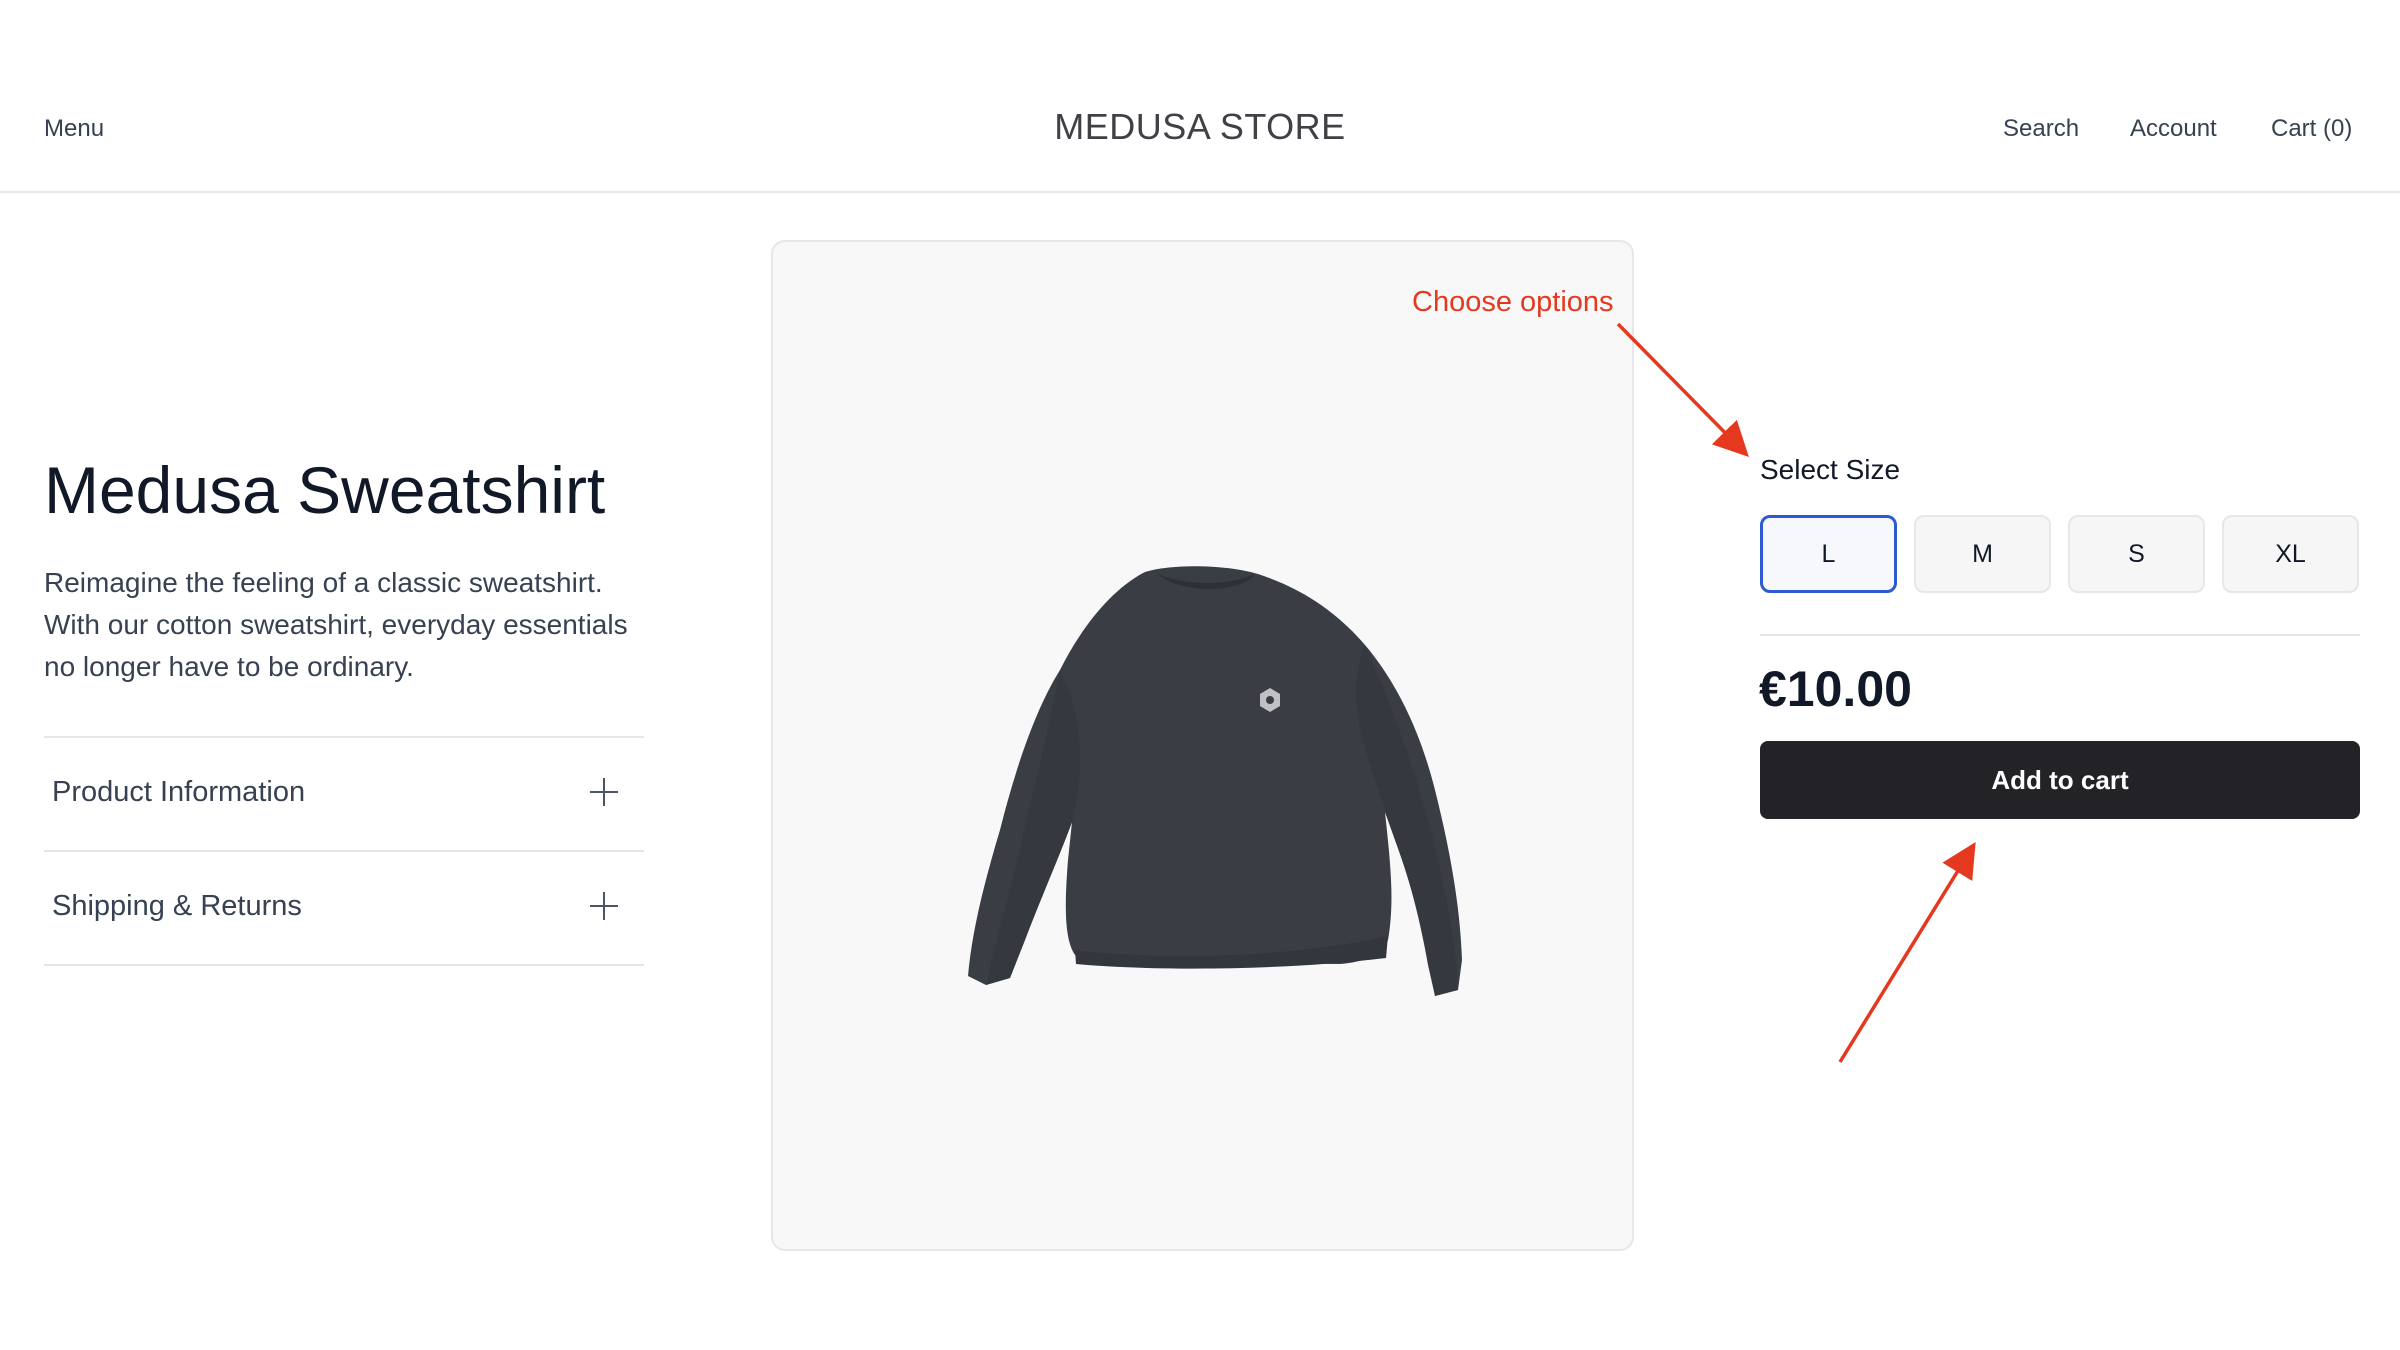 The width and height of the screenshot is (2400, 1350). Describe the element at coordinates (177, 906) in the screenshot. I see `accordion-label: Shipping & Returns` at that location.